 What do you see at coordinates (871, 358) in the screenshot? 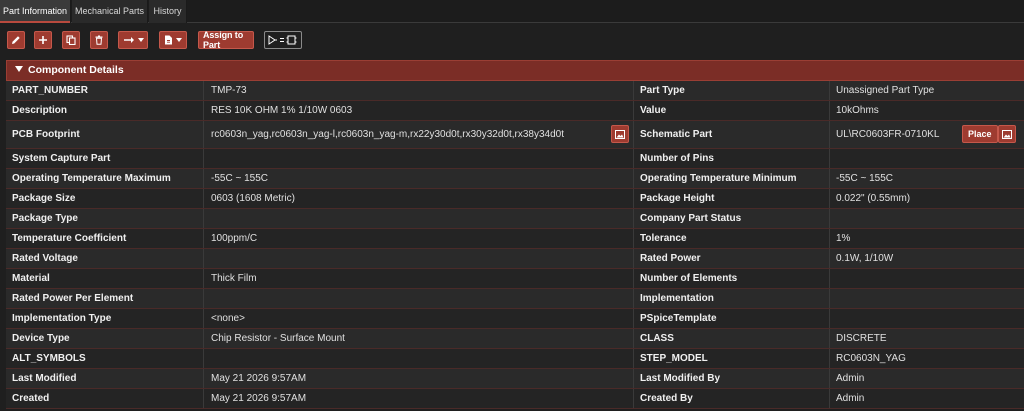
I see `property-value: RC0603N_YAG` at bounding box center [871, 358].